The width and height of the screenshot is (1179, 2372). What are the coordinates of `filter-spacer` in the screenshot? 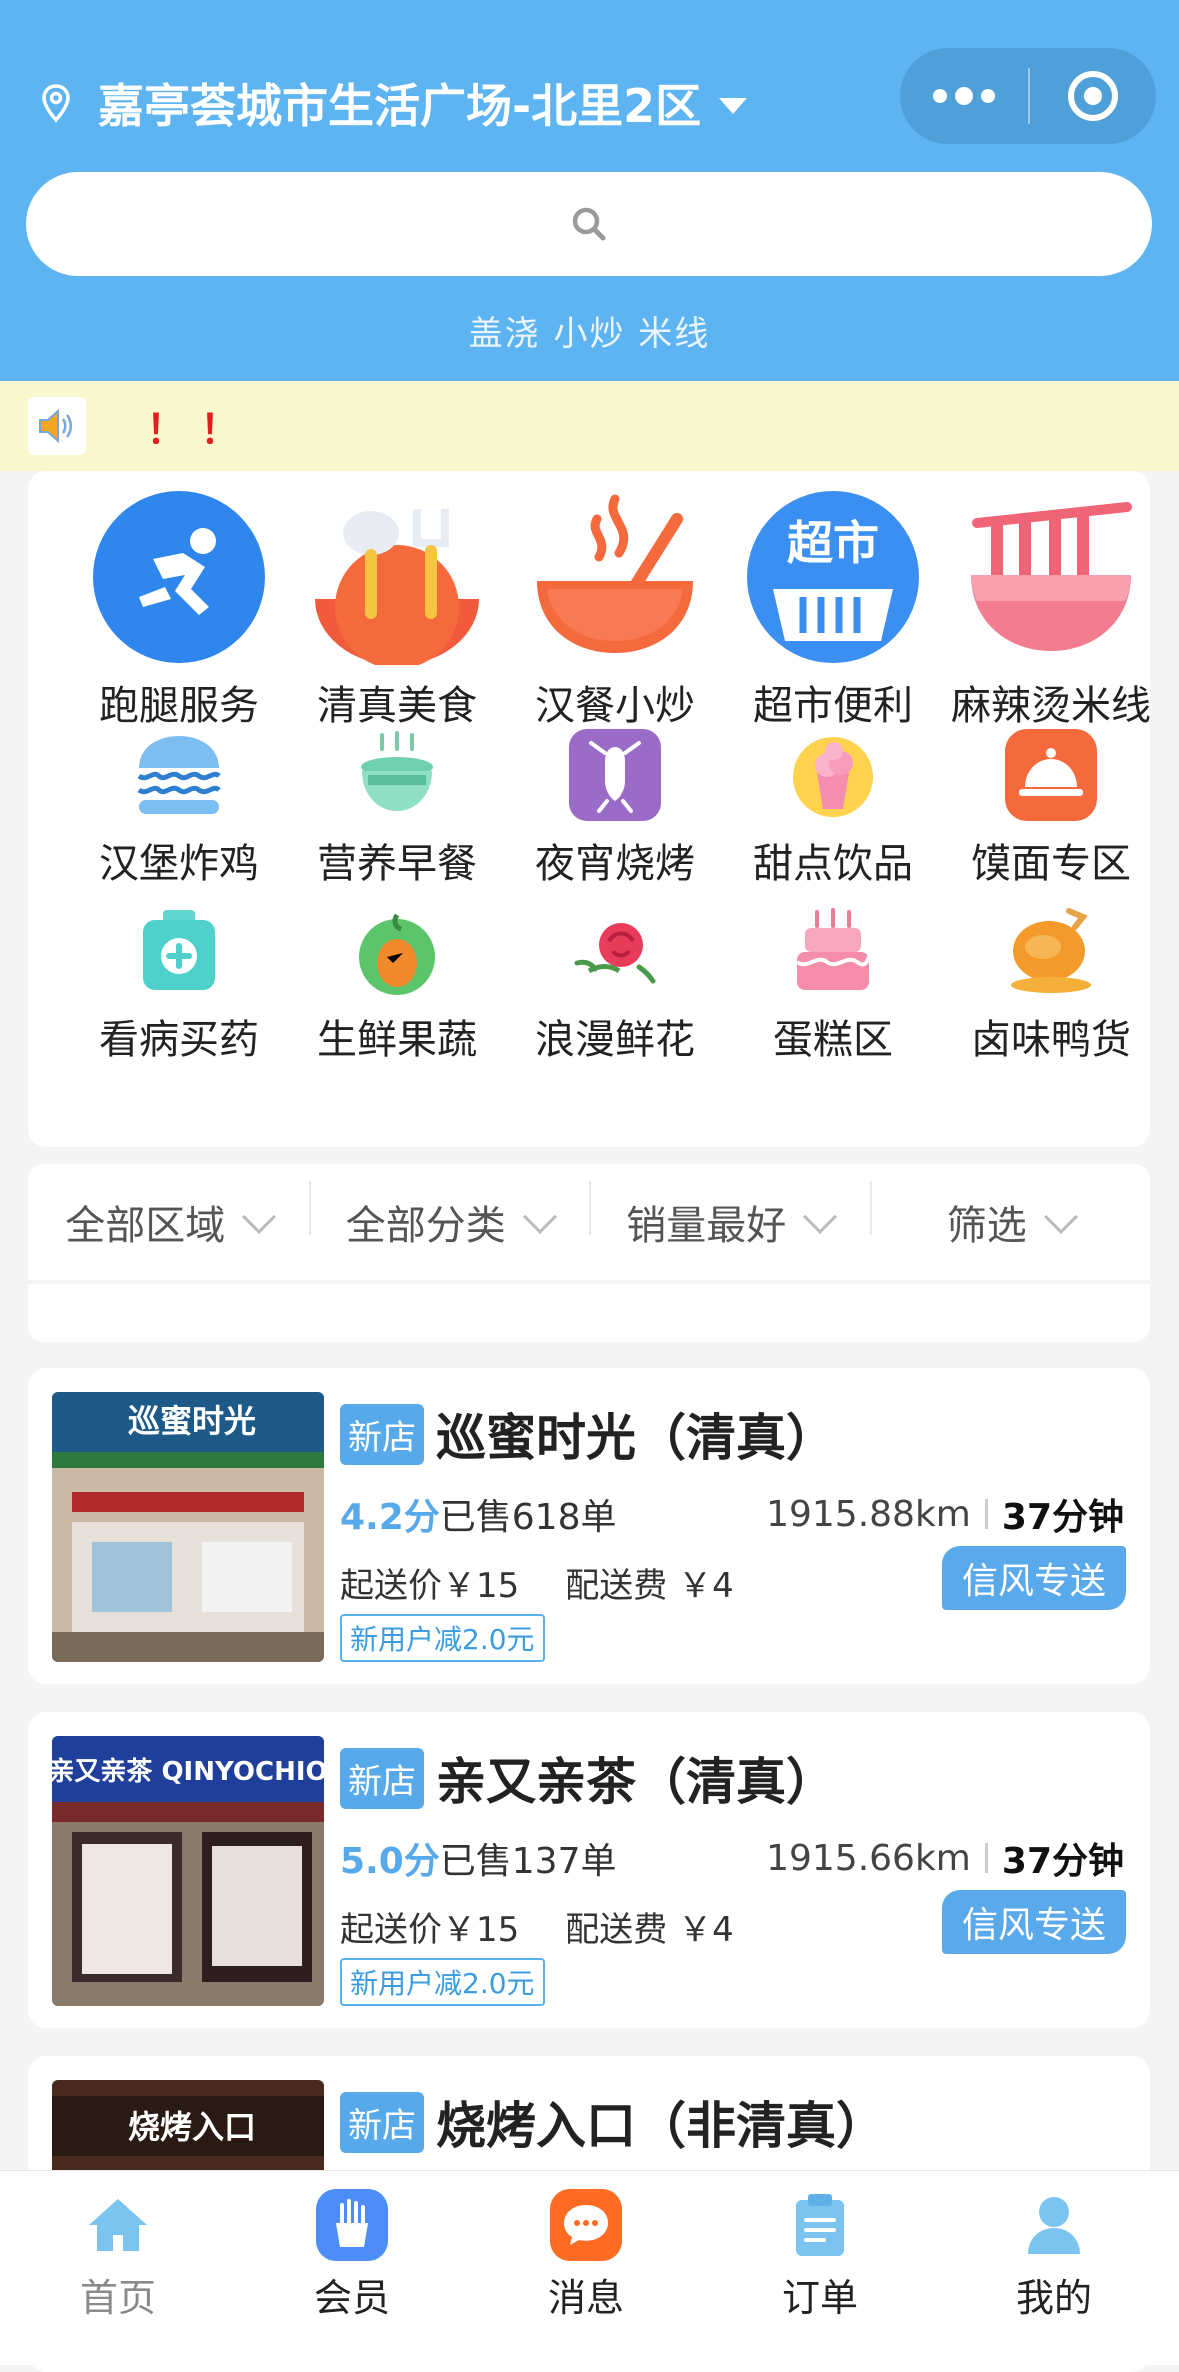 It's located at (589, 1313).